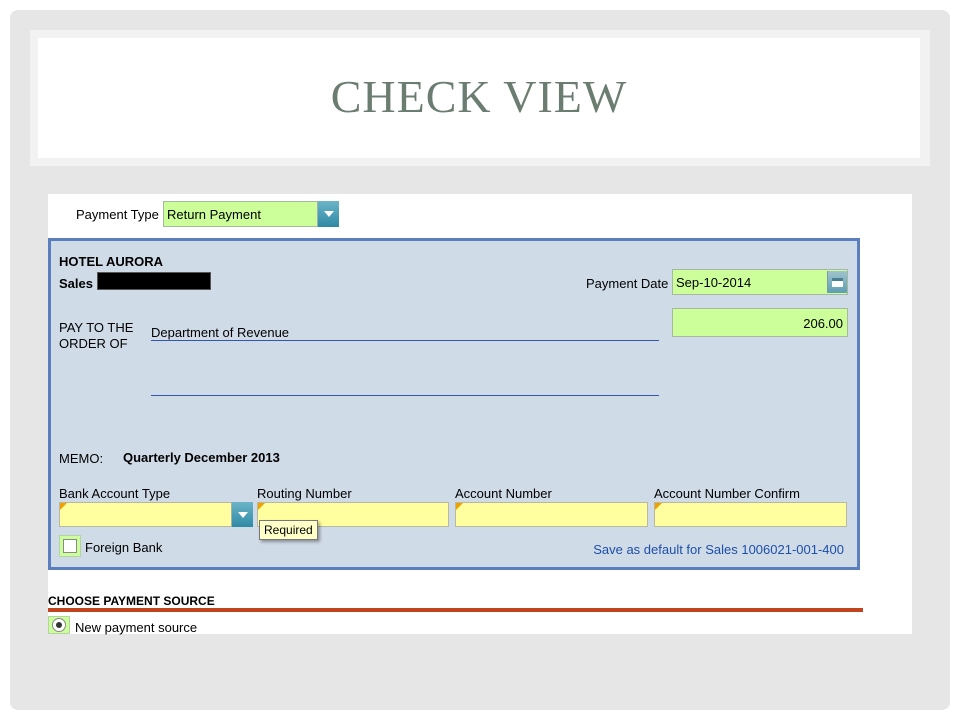  Describe the element at coordinates (154, 281) in the screenshot. I see `redacted-sales-field` at that location.